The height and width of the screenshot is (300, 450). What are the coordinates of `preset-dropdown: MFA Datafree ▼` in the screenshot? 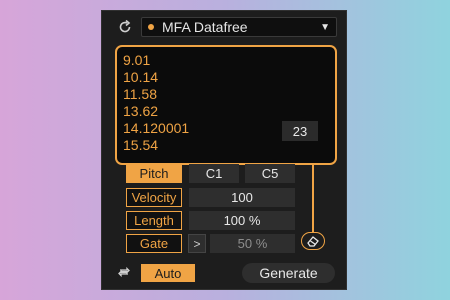 It's located at (239, 27).